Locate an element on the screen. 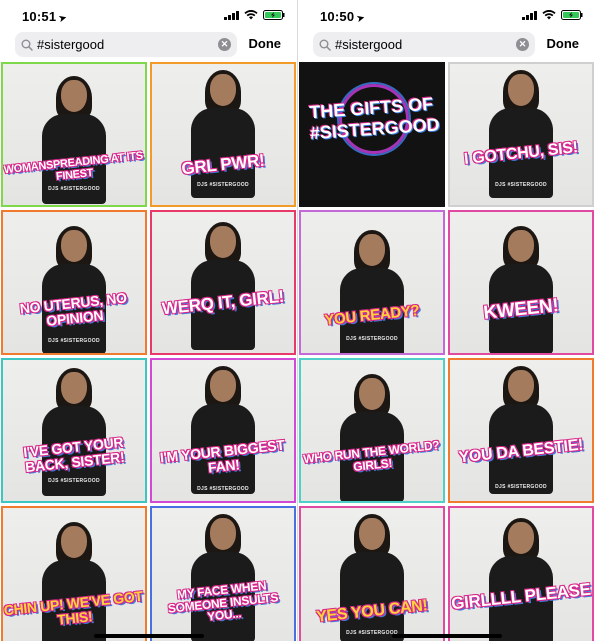  gif-tile: THE GIFTS OF #SISTERGOOD is located at coordinates (372, 134).